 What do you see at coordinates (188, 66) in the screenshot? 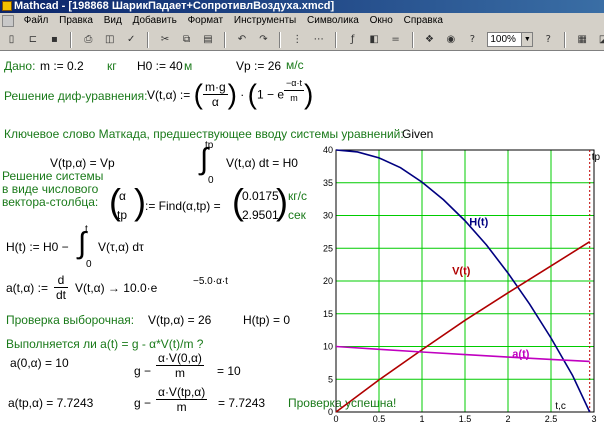
I see `h0-unit: м` at bounding box center [188, 66].